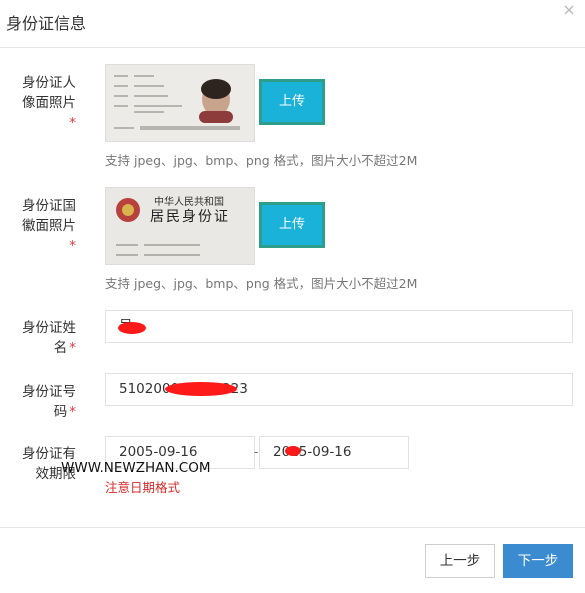 This screenshot has width=585, height=593. What do you see at coordinates (158, 452) in the screenshot?
I see `validity-start-value: 2005-09-16` at bounding box center [158, 452].